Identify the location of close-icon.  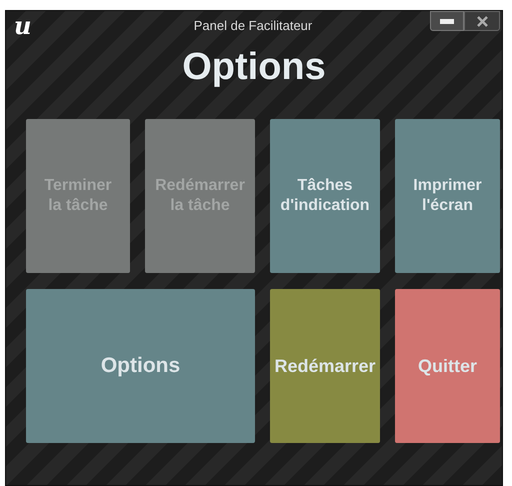
(482, 21).